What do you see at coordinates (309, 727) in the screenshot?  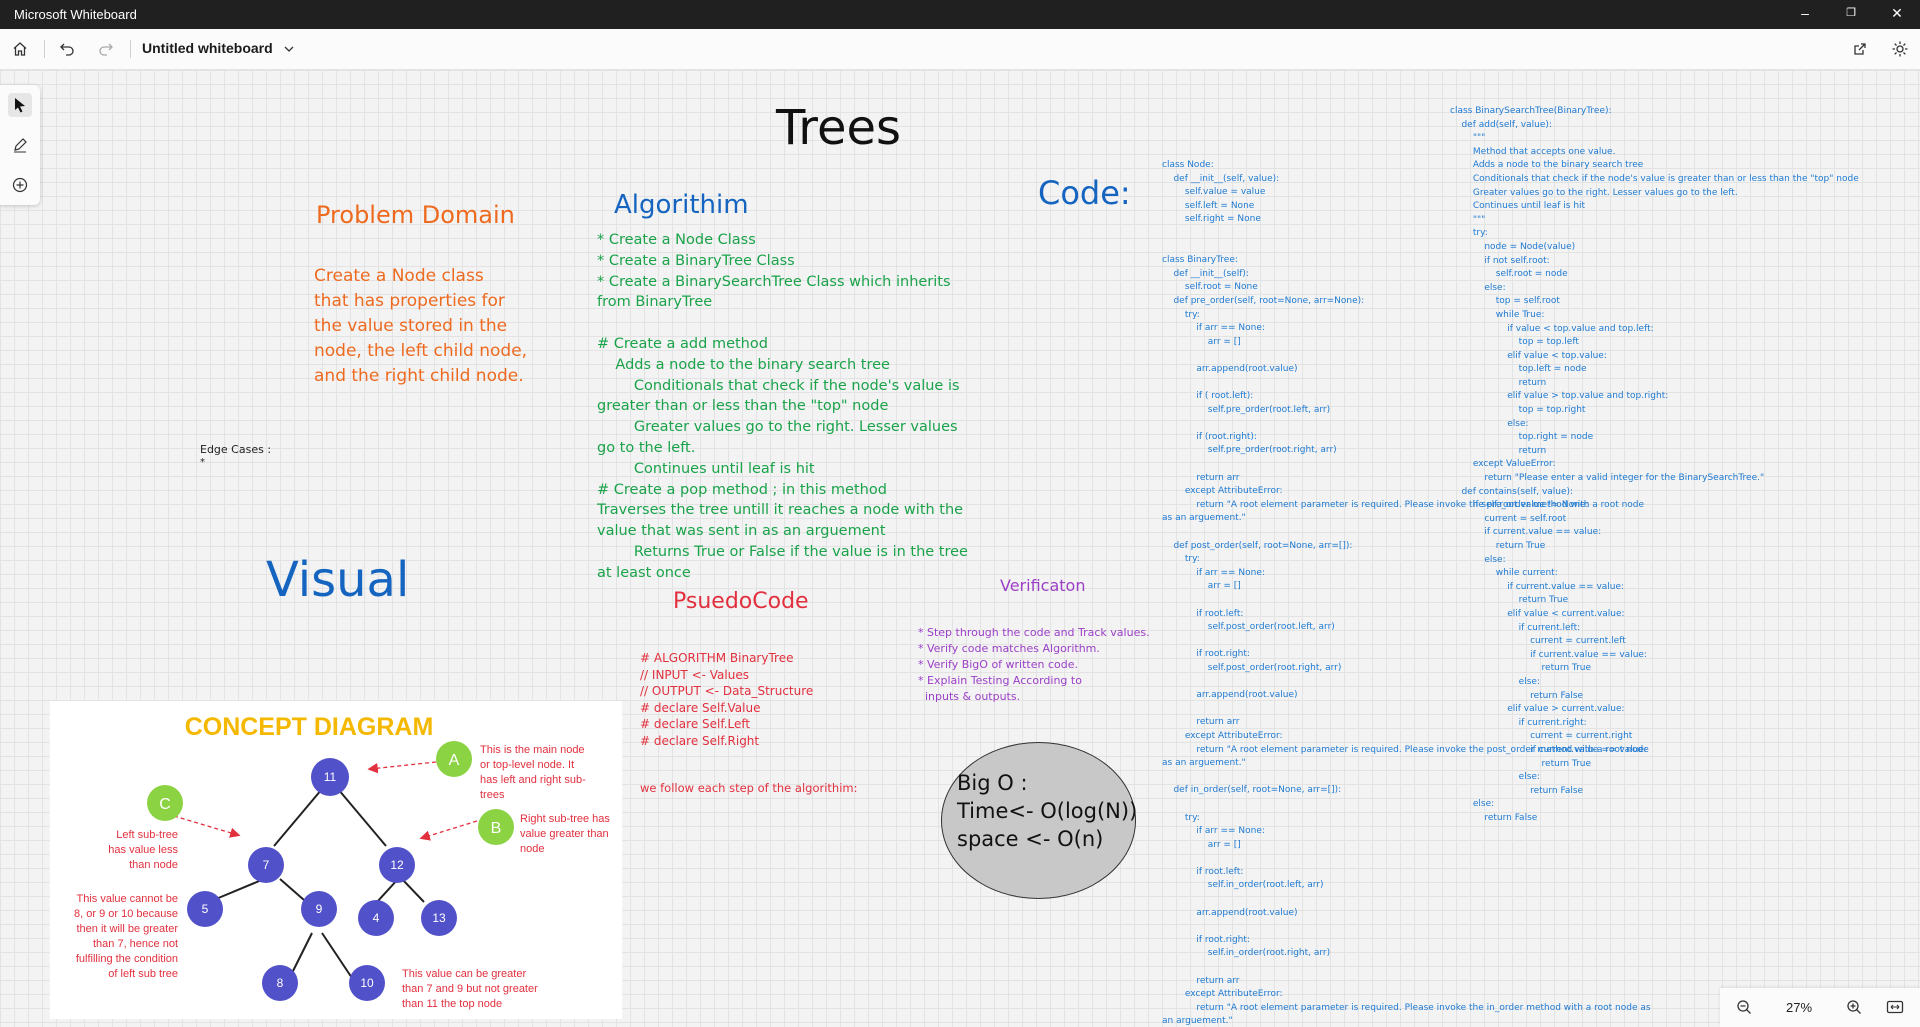 I see `concept-diagram-title: CONCEPT DIAGRAM` at bounding box center [309, 727].